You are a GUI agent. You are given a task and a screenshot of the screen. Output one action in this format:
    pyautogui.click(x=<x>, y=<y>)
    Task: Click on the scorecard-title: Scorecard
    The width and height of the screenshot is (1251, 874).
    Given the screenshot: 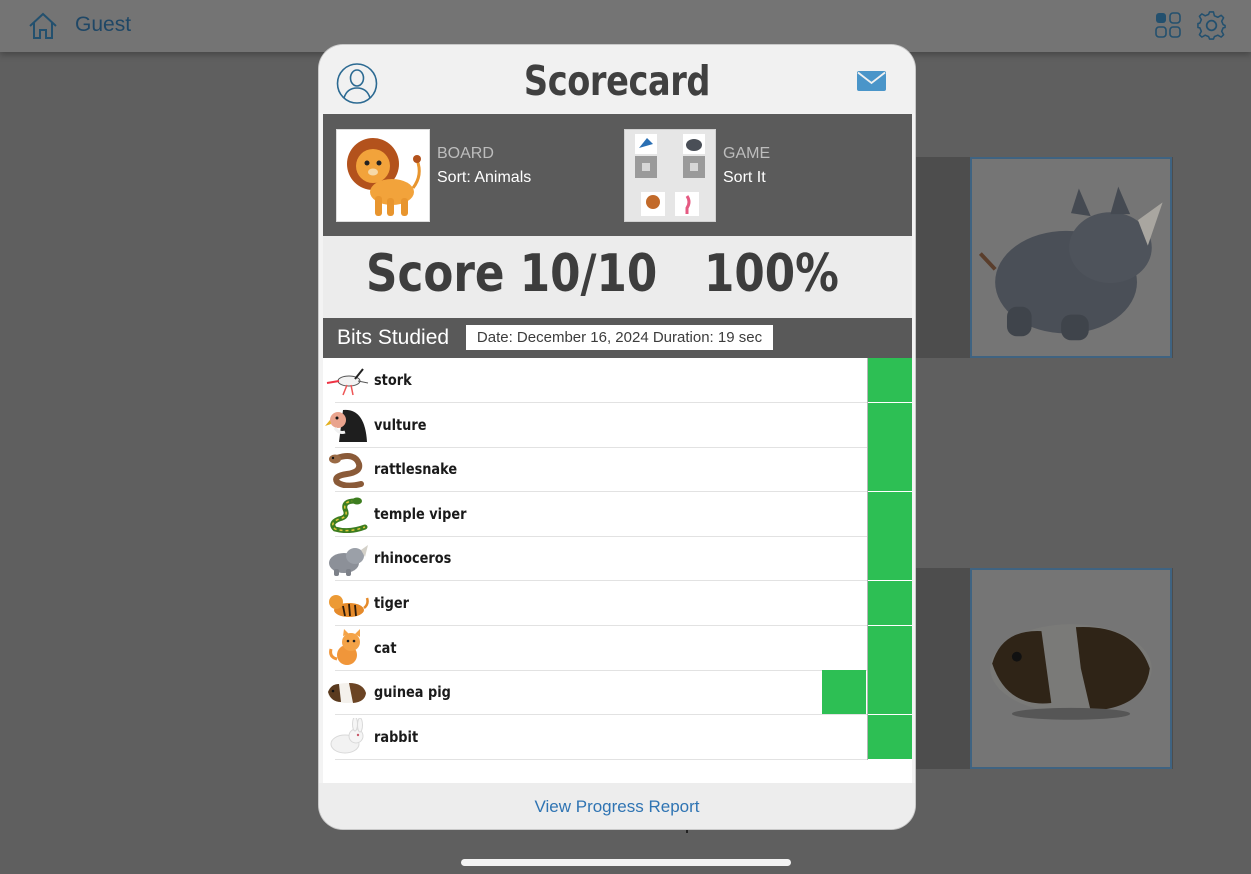 What is the action you would take?
    pyautogui.click(x=617, y=81)
    